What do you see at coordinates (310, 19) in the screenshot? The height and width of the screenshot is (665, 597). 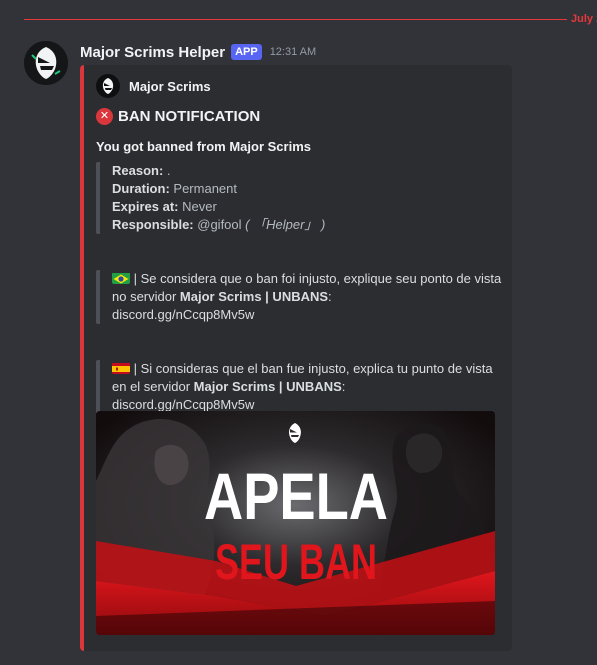 I see `divider-line` at bounding box center [310, 19].